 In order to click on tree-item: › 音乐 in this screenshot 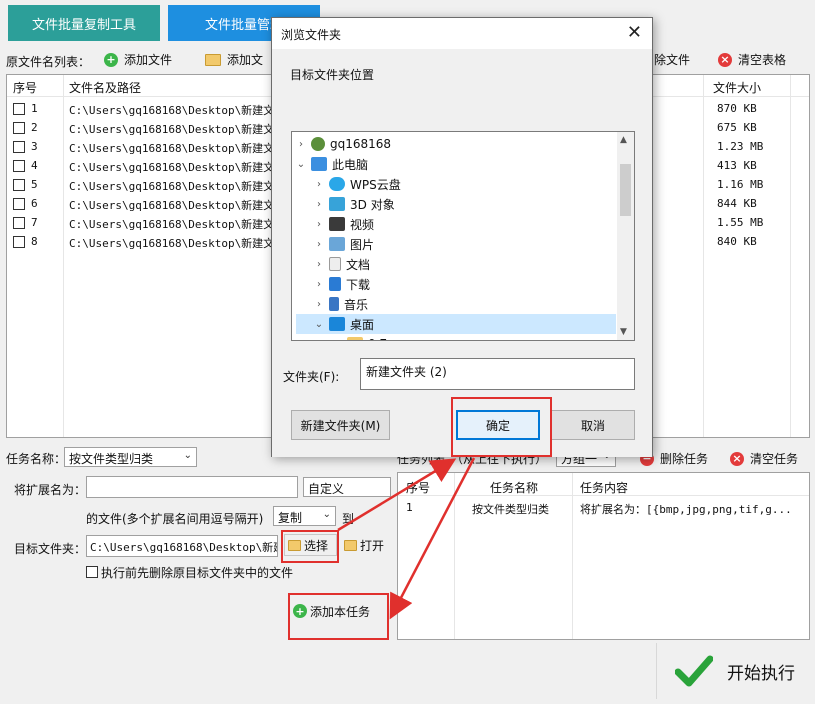, I will do `click(456, 304)`.